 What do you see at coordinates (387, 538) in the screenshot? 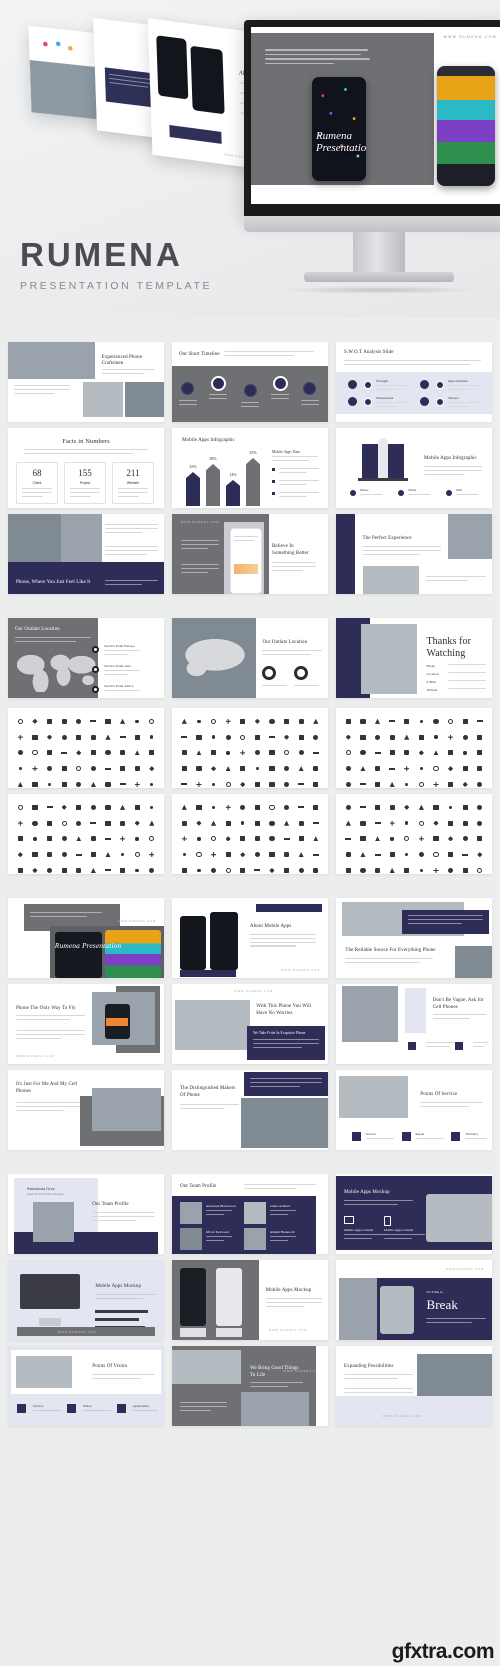
I see `slide-title: The Perfect Experience` at bounding box center [387, 538].